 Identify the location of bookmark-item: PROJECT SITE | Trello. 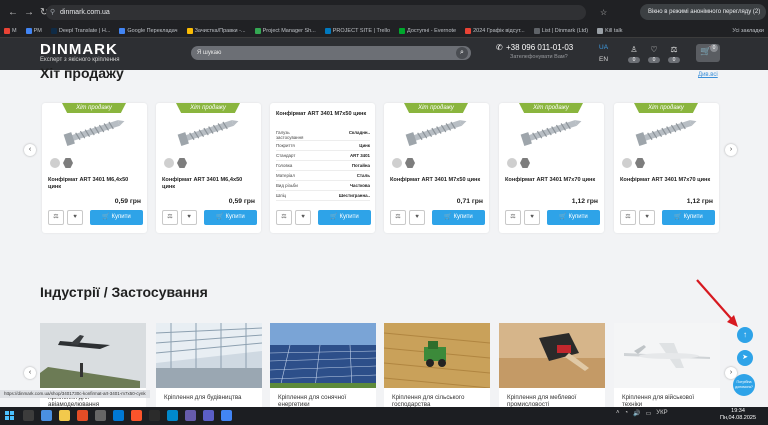
(357, 30).